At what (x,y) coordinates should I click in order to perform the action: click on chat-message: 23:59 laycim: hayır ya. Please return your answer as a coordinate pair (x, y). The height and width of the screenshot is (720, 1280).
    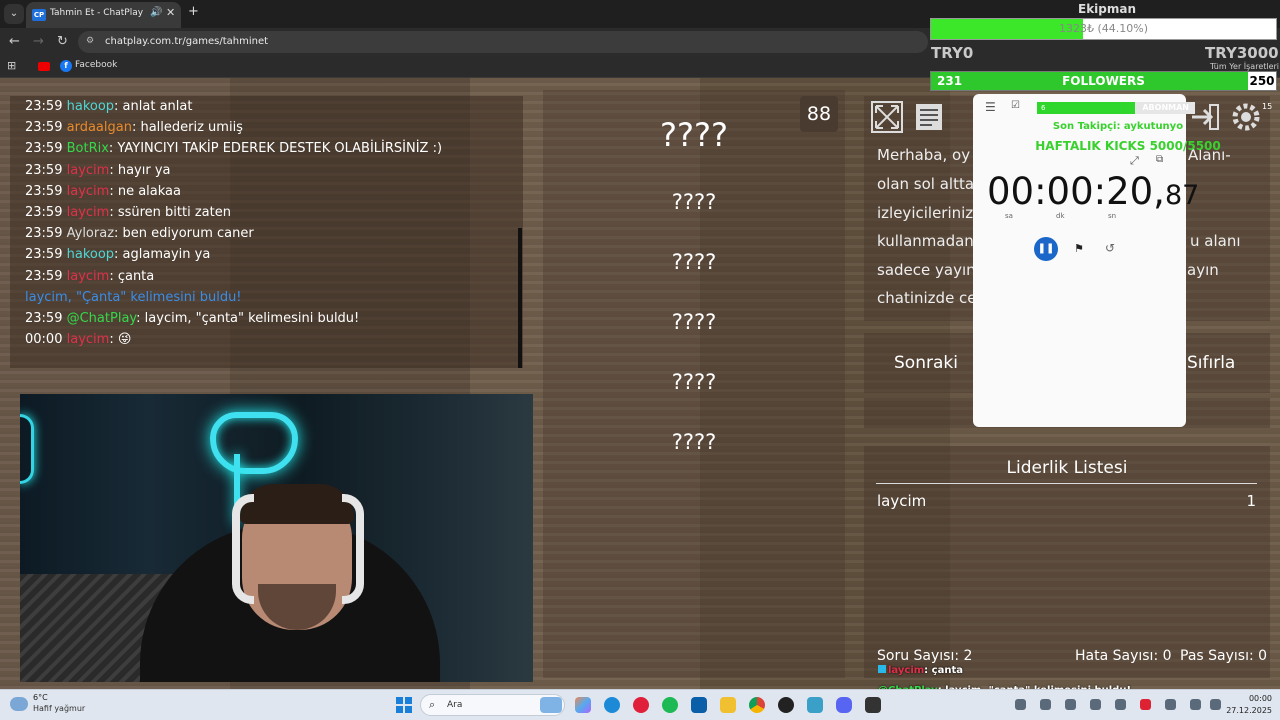
    Looking at the image, I should click on (266, 170).